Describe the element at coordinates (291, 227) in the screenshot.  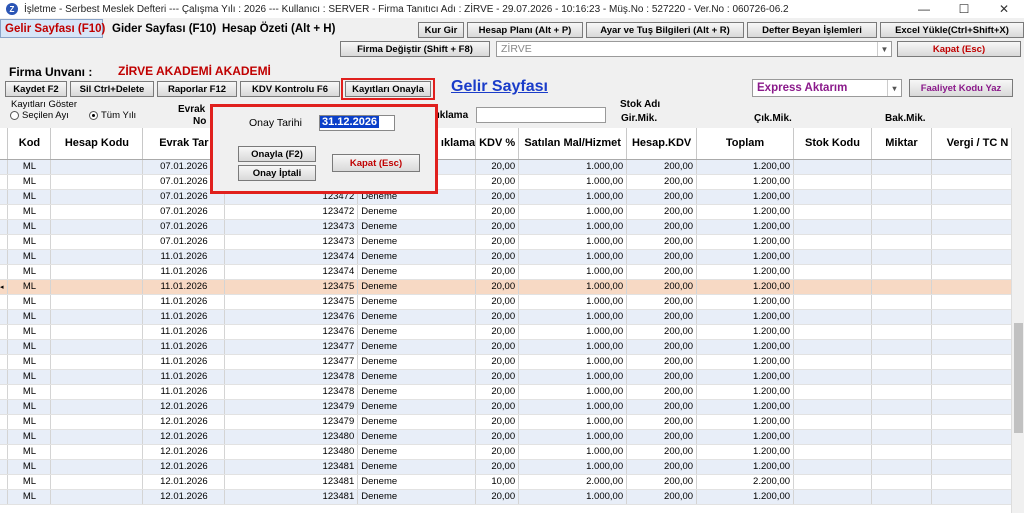
I see `evrak-no-cell: 123473` at that location.